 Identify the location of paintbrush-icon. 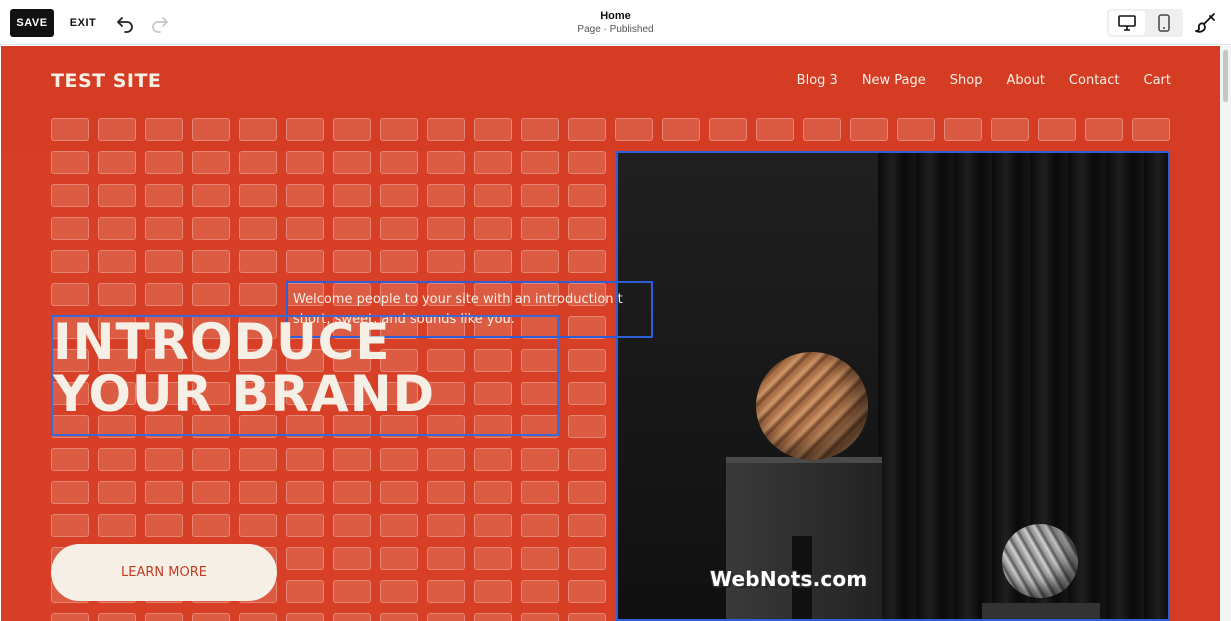
(1206, 23).